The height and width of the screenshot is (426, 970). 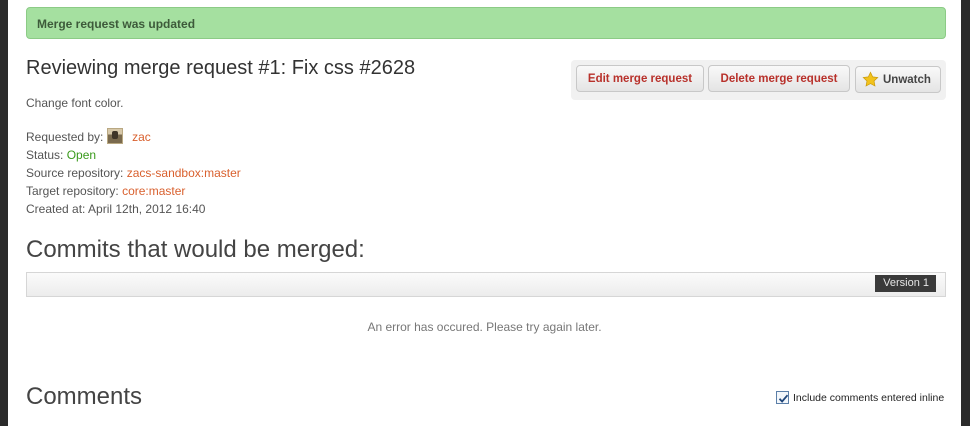 What do you see at coordinates (147, 209) in the screenshot?
I see `created-at-value: April 12th, 2012 16:40` at bounding box center [147, 209].